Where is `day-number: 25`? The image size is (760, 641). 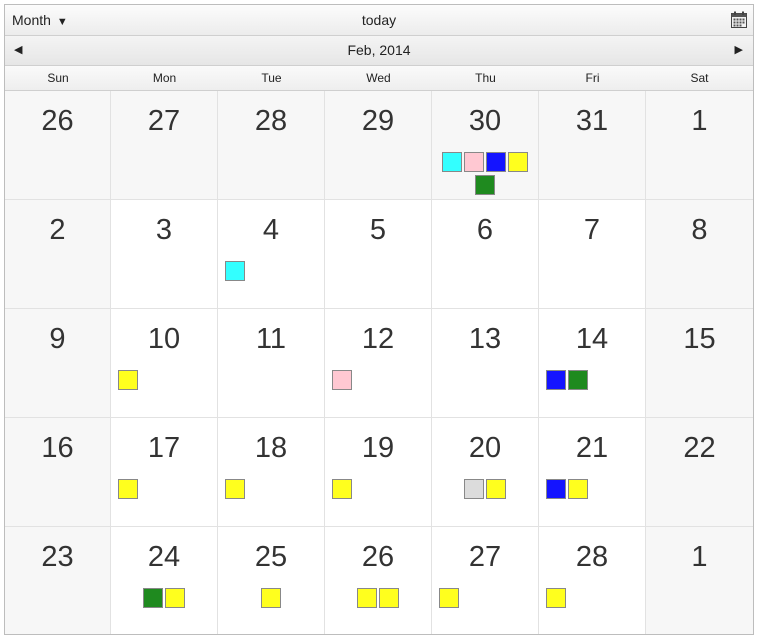
day-number: 25 is located at coordinates (271, 557).